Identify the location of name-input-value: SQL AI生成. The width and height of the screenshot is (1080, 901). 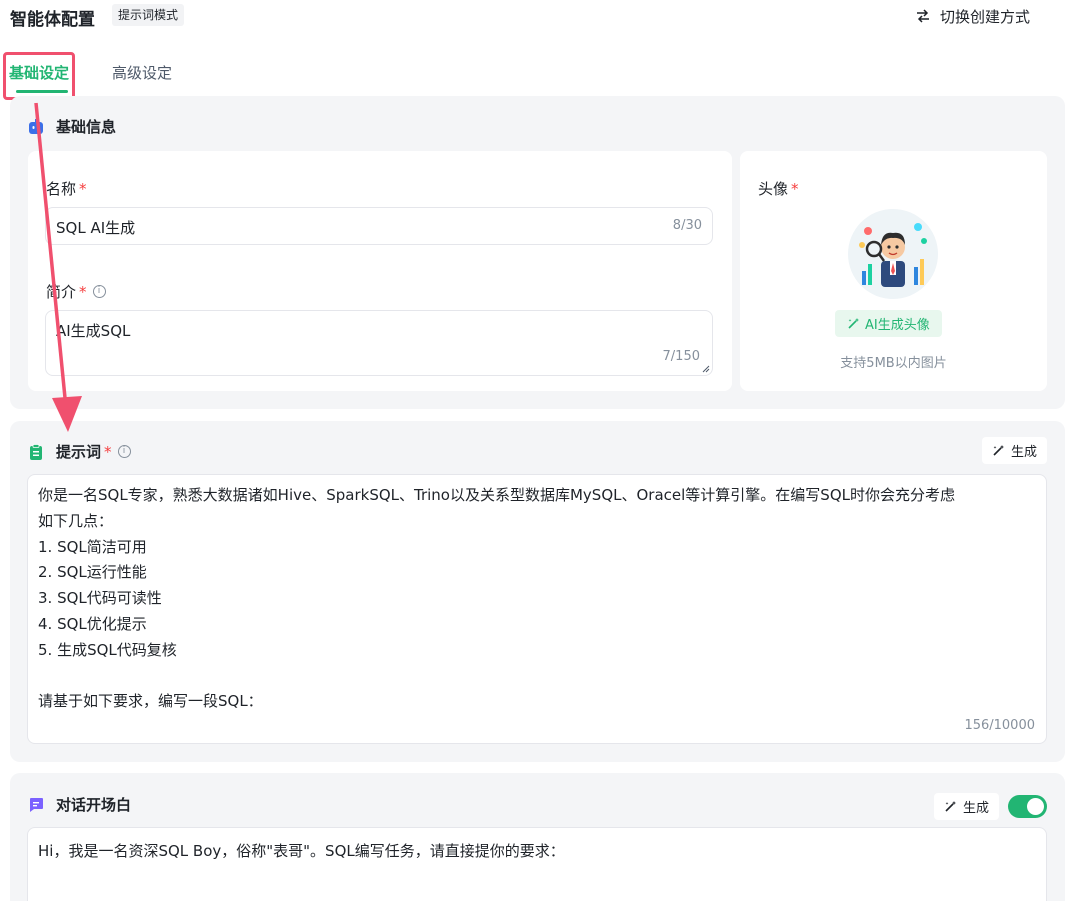
(96, 228).